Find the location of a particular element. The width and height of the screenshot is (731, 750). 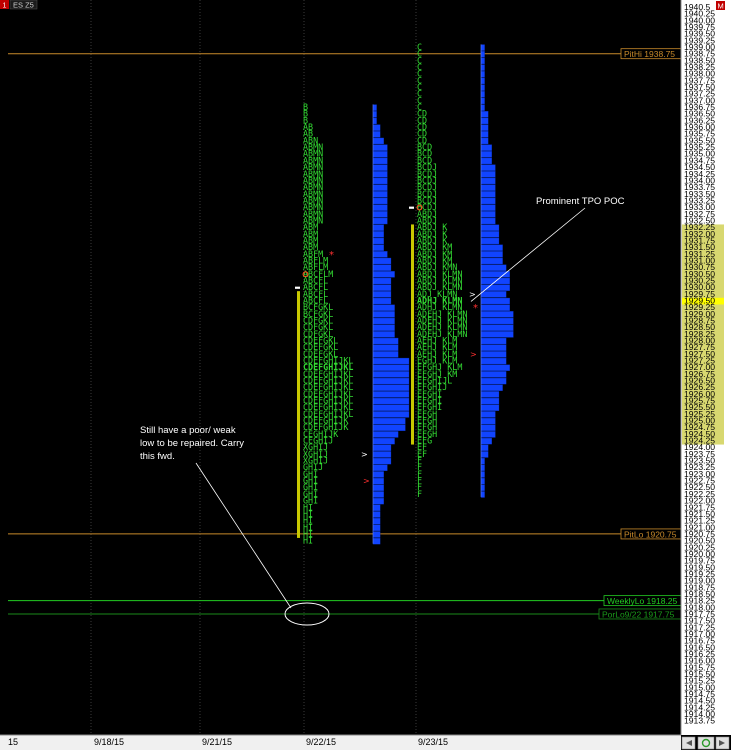

price-tick-label: 1913.75 is located at coordinates (699, 721).